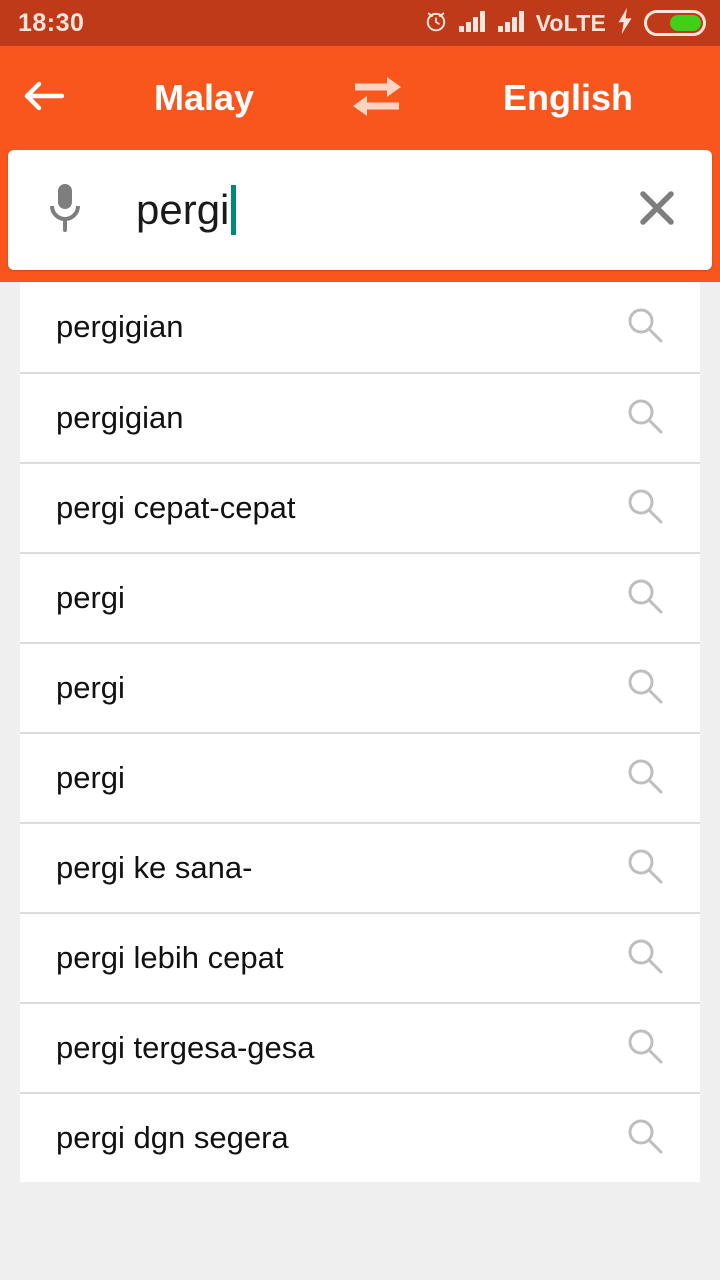 The height and width of the screenshot is (1280, 720). What do you see at coordinates (360, 1137) in the screenshot?
I see `list-item: pergi dgn segera` at bounding box center [360, 1137].